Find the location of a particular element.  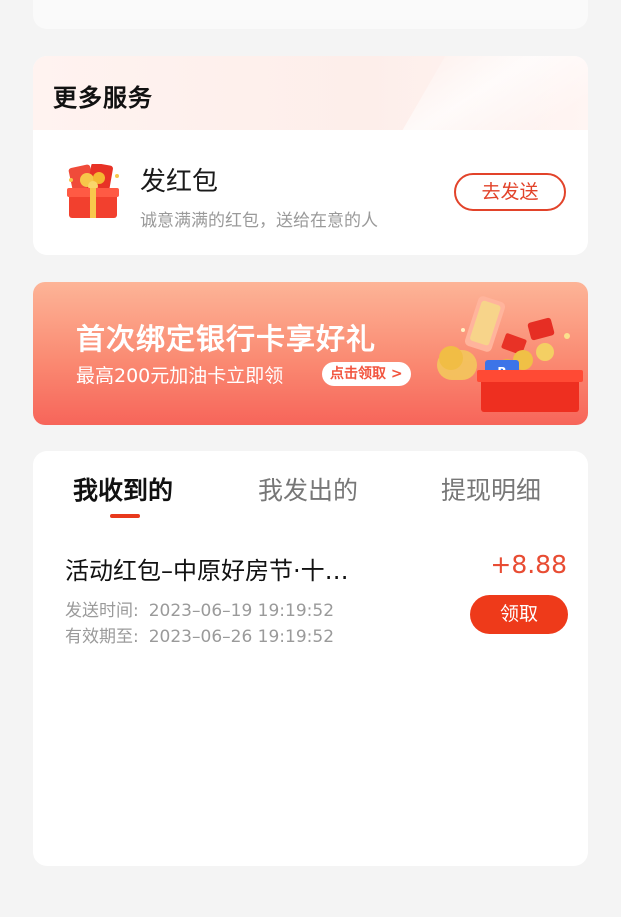

more-services-header: 更多服务 is located at coordinates (310, 93).